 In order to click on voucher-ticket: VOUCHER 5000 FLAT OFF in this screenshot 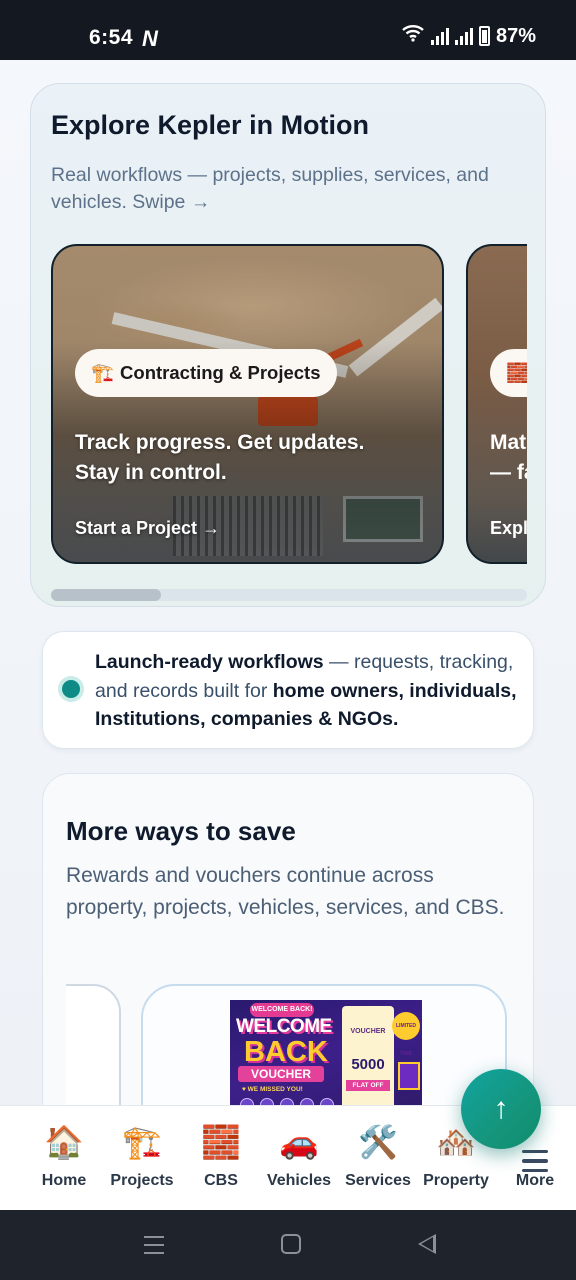, I will do `click(368, 1055)`.